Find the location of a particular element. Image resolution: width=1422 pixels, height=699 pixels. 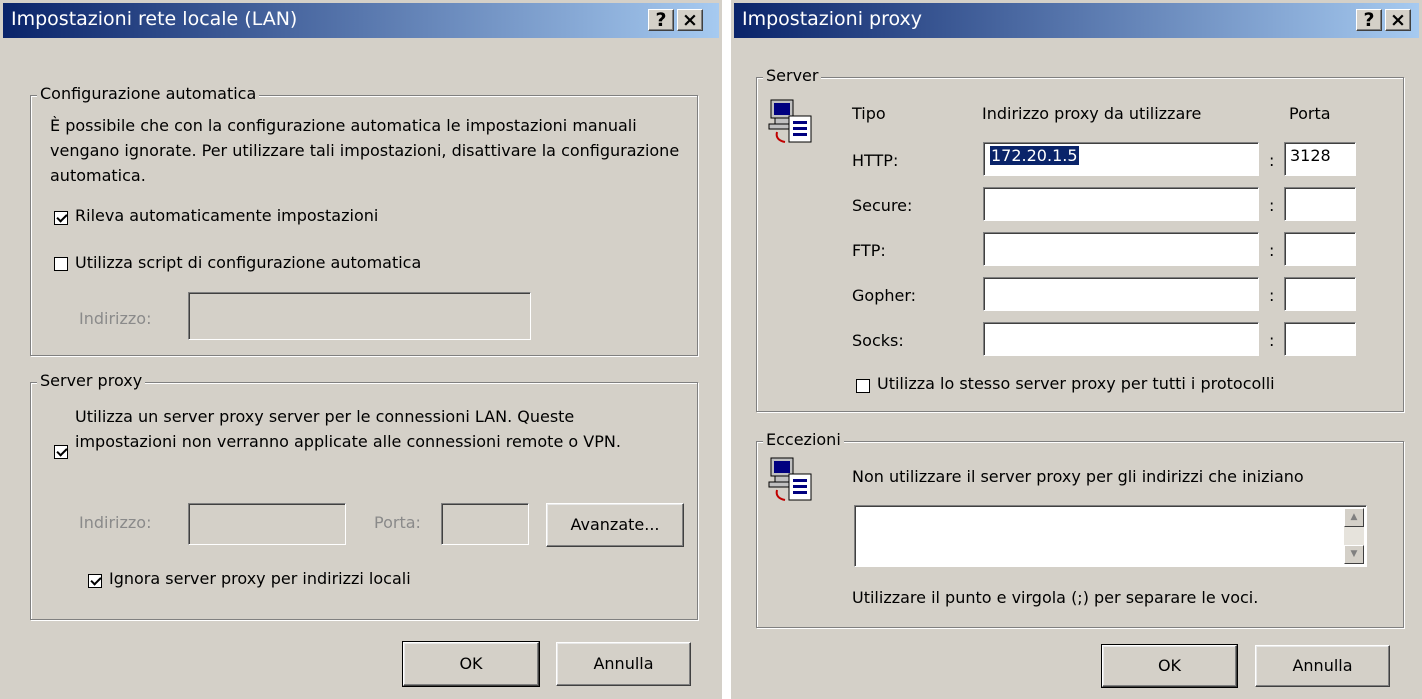

secure-port-input is located at coordinates (1320, 204).